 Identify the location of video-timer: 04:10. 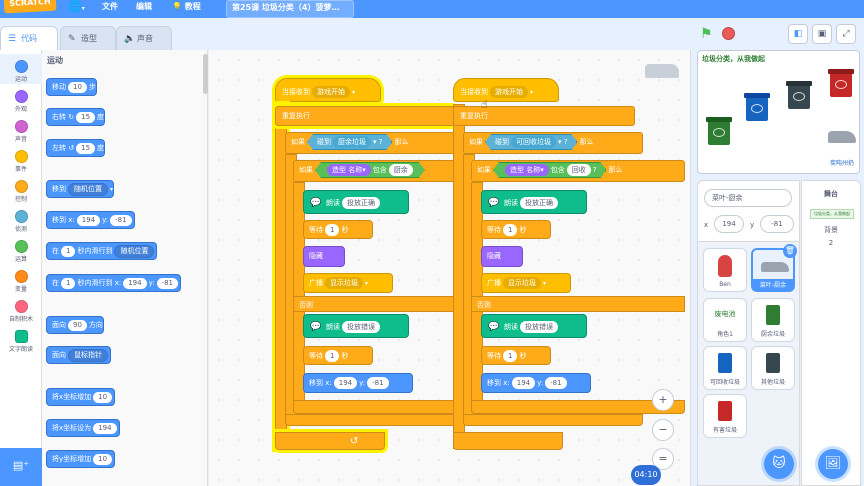
(646, 475).